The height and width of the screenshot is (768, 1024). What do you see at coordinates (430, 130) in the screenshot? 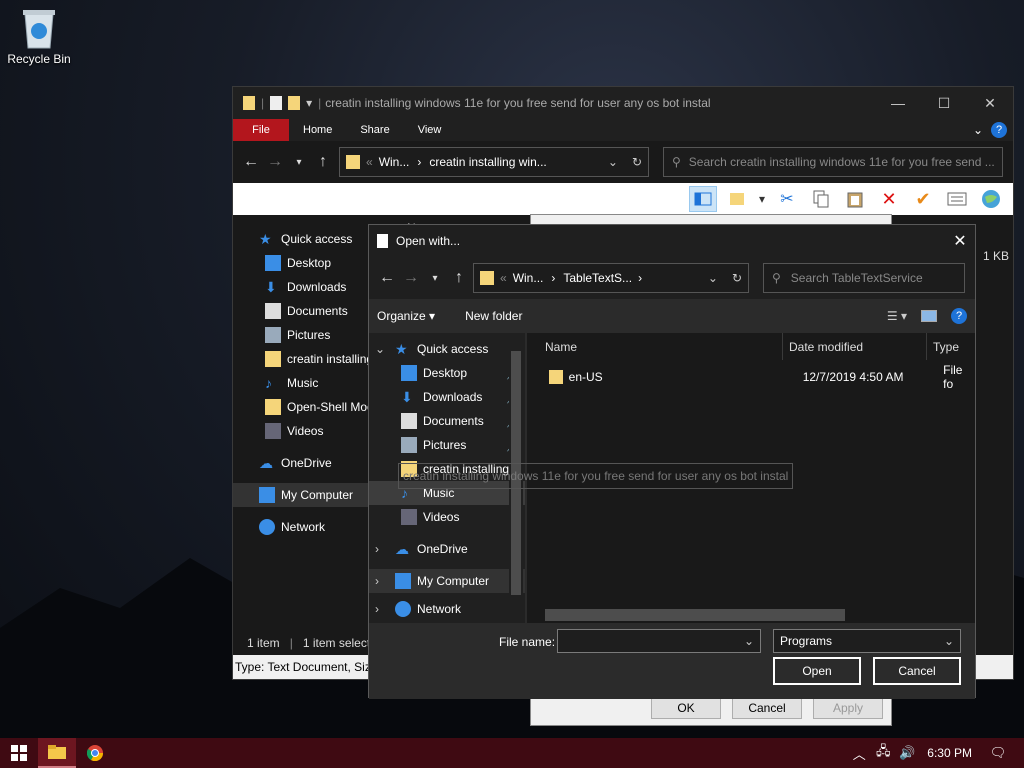
I see `tab-view: View` at bounding box center [430, 130].